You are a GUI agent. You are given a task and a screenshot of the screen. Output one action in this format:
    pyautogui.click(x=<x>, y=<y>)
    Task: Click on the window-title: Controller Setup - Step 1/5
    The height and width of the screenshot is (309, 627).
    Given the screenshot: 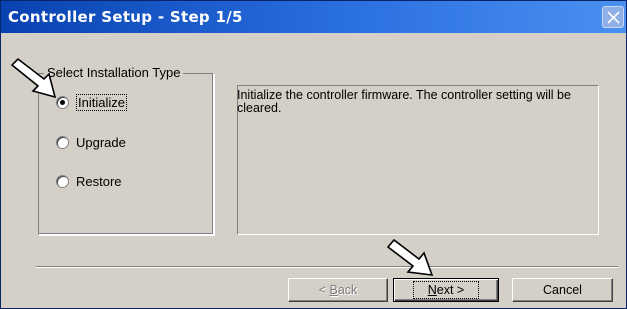 What is the action you would take?
    pyautogui.click(x=125, y=17)
    